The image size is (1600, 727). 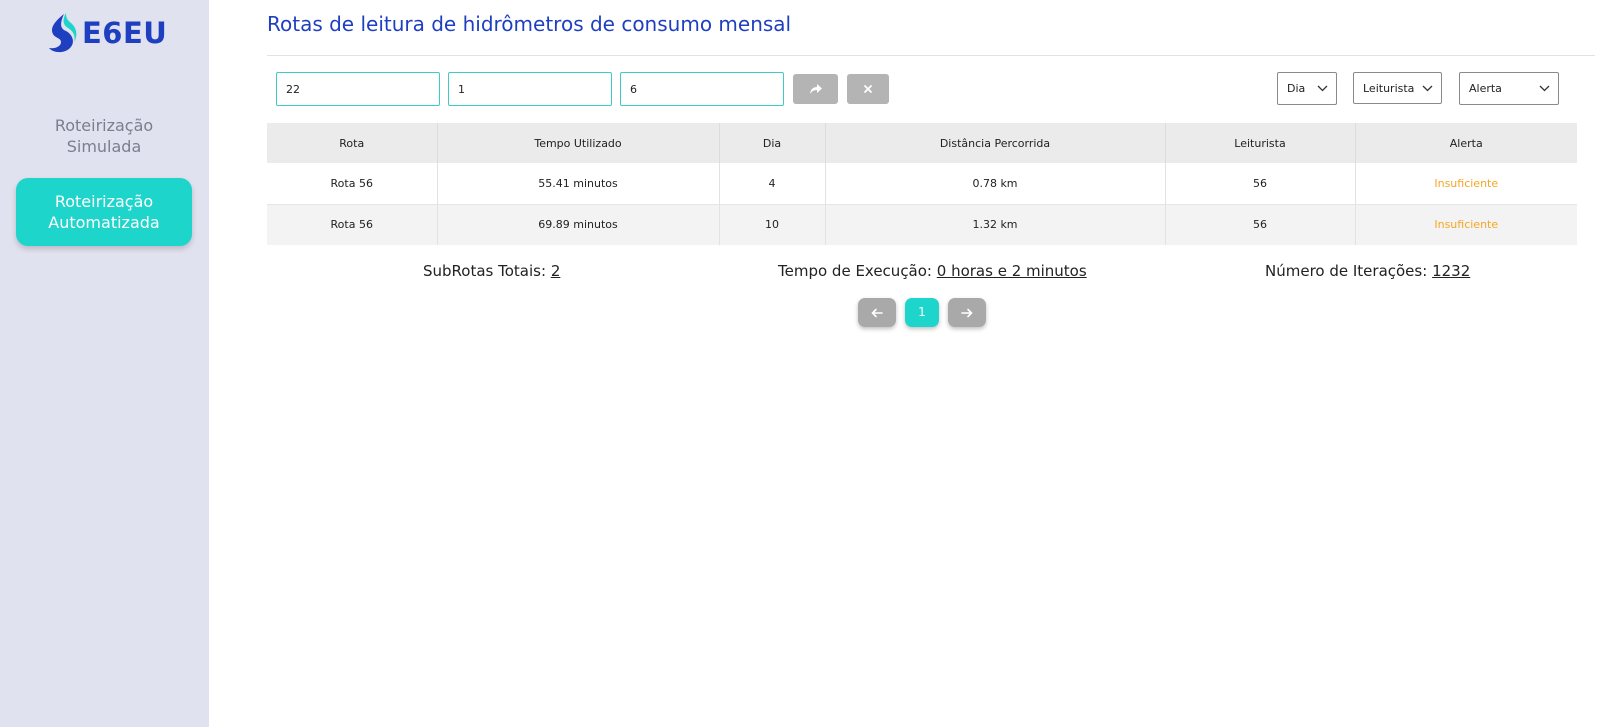 I want to click on iteracoes-value: 1232, so click(x=1451, y=271).